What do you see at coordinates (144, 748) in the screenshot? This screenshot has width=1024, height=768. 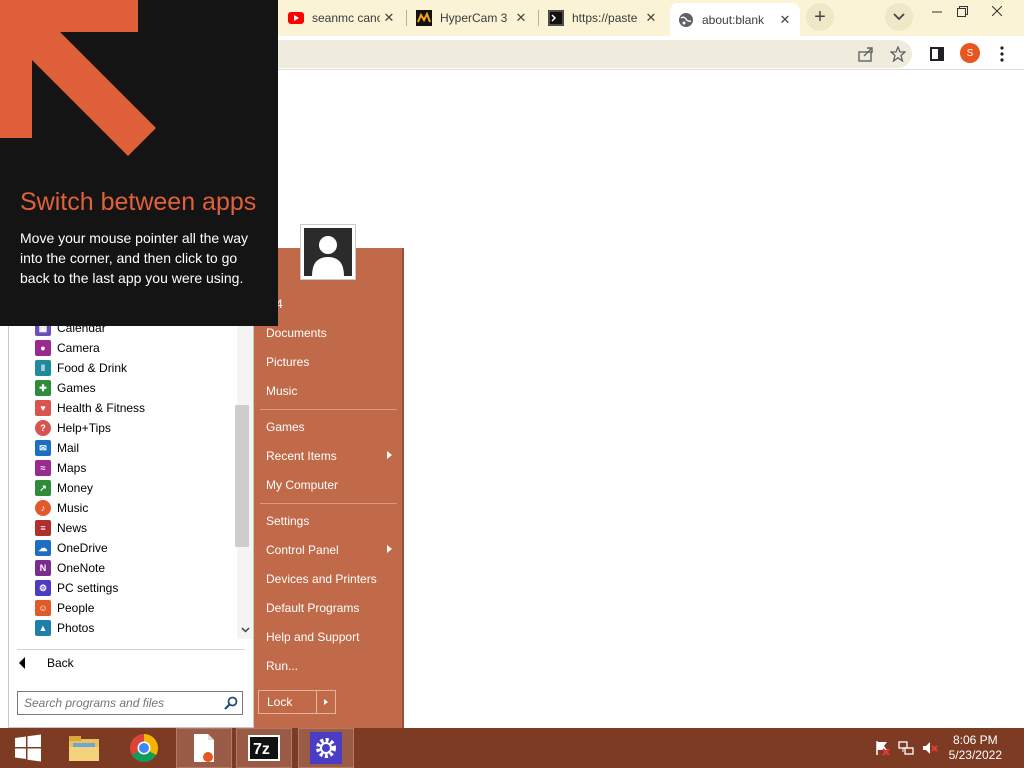 I see `taskbar-chrome` at bounding box center [144, 748].